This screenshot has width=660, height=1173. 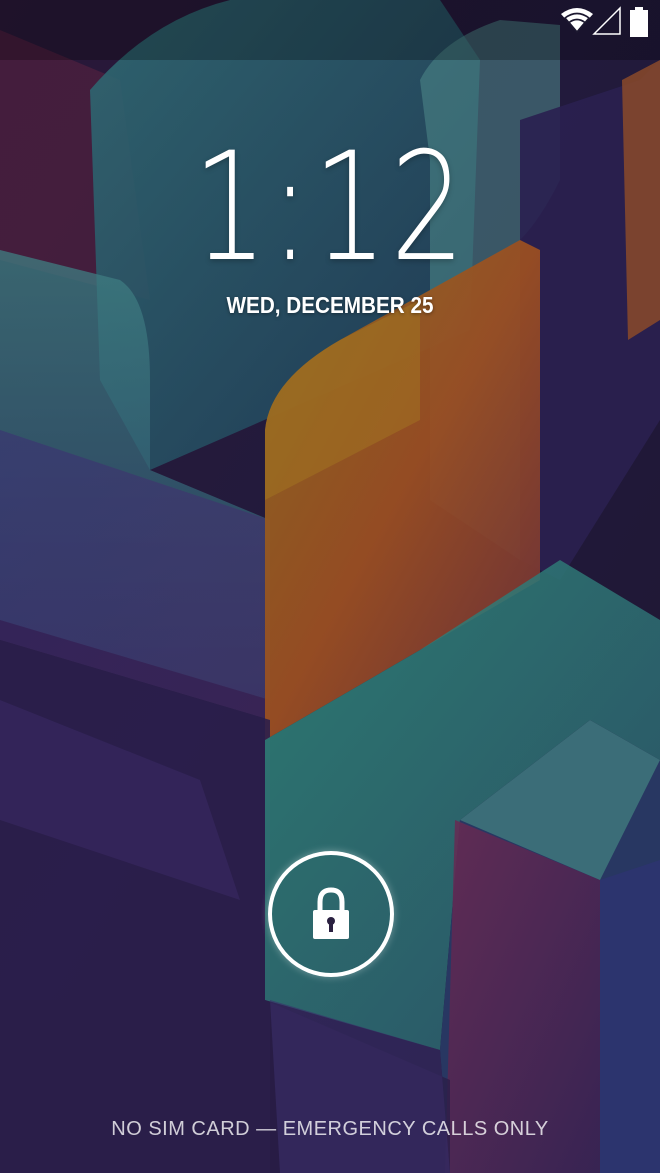 I want to click on date-label: WED, DECEMBER 25, so click(x=330, y=305).